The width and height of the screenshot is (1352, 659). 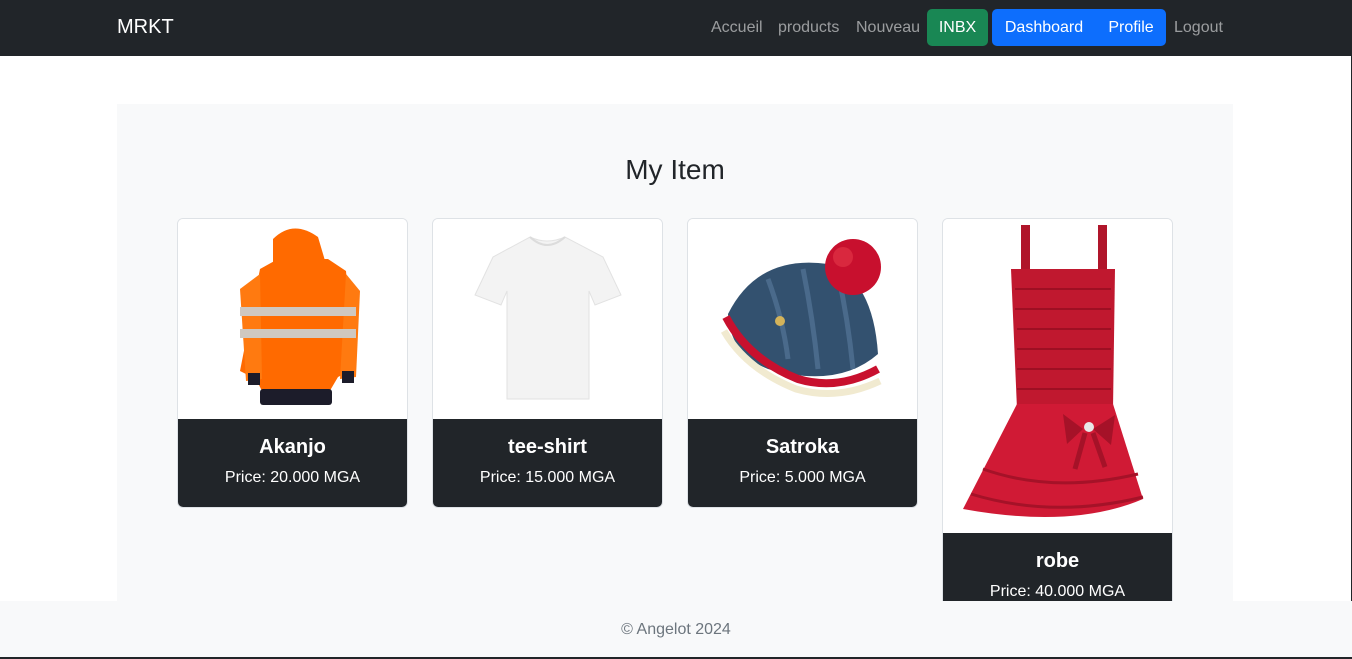 I want to click on logout-link: Logout, so click(x=1198, y=28).